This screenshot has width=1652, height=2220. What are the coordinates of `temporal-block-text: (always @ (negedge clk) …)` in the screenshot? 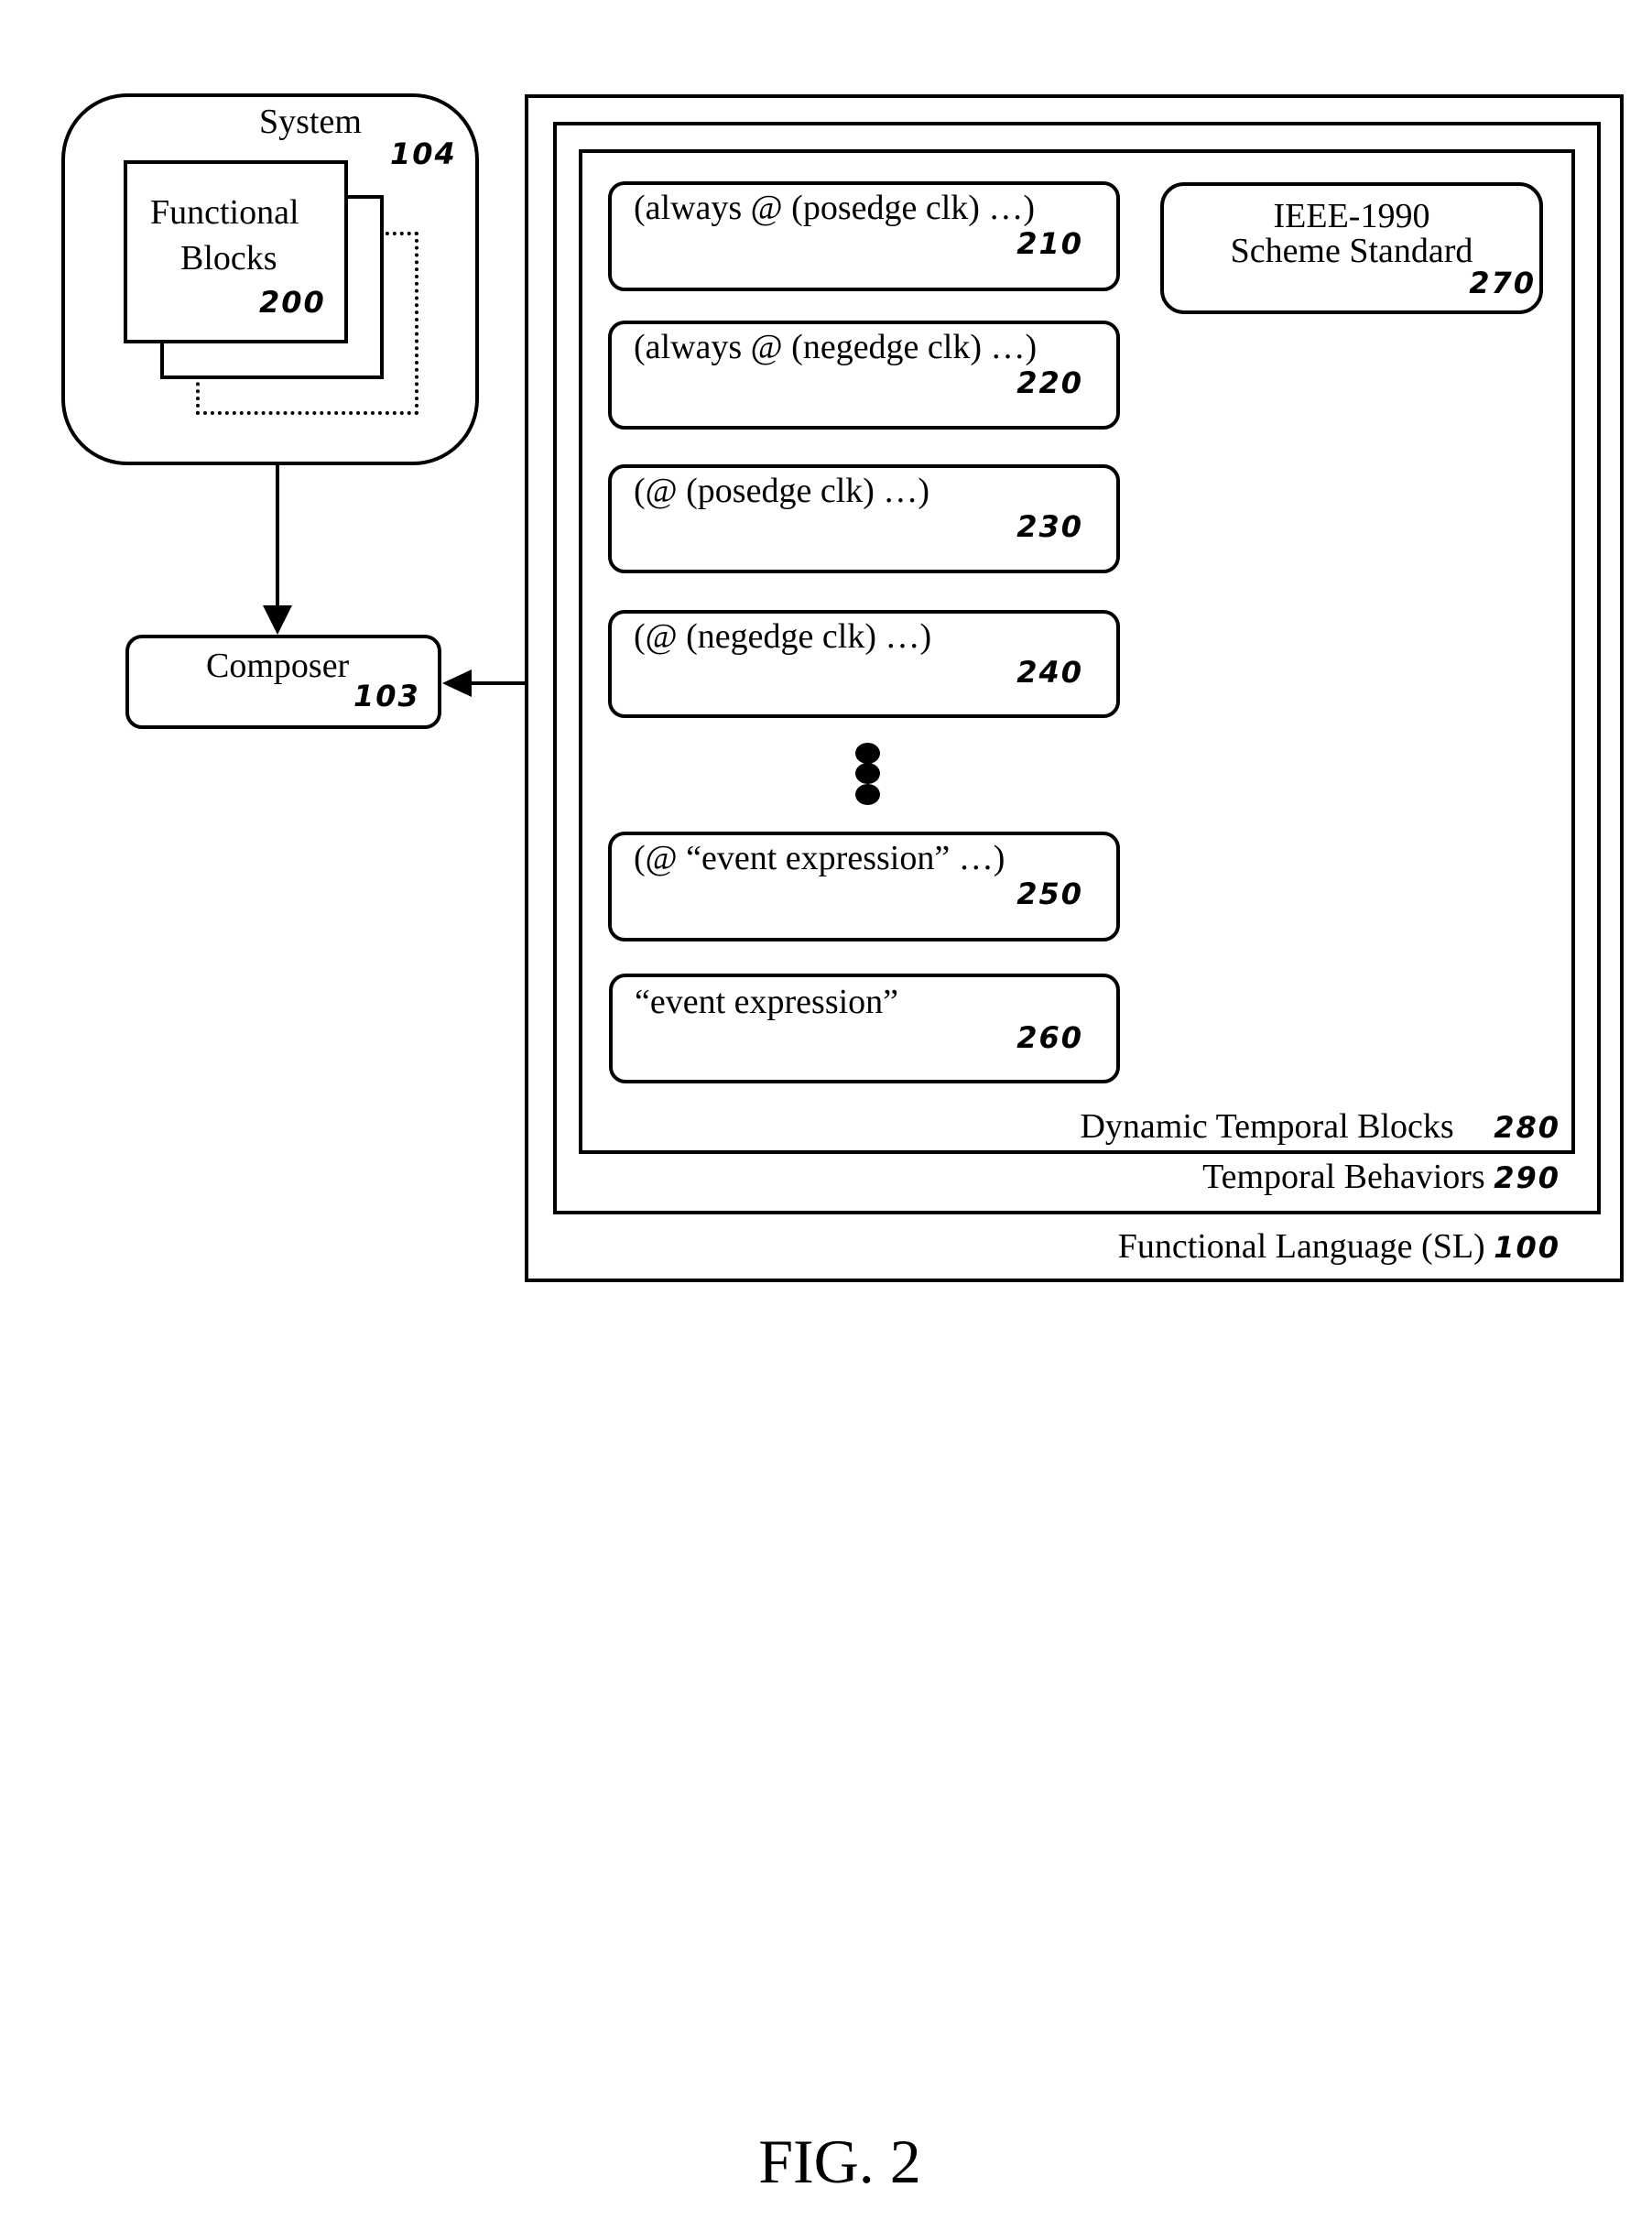 It's located at (836, 347).